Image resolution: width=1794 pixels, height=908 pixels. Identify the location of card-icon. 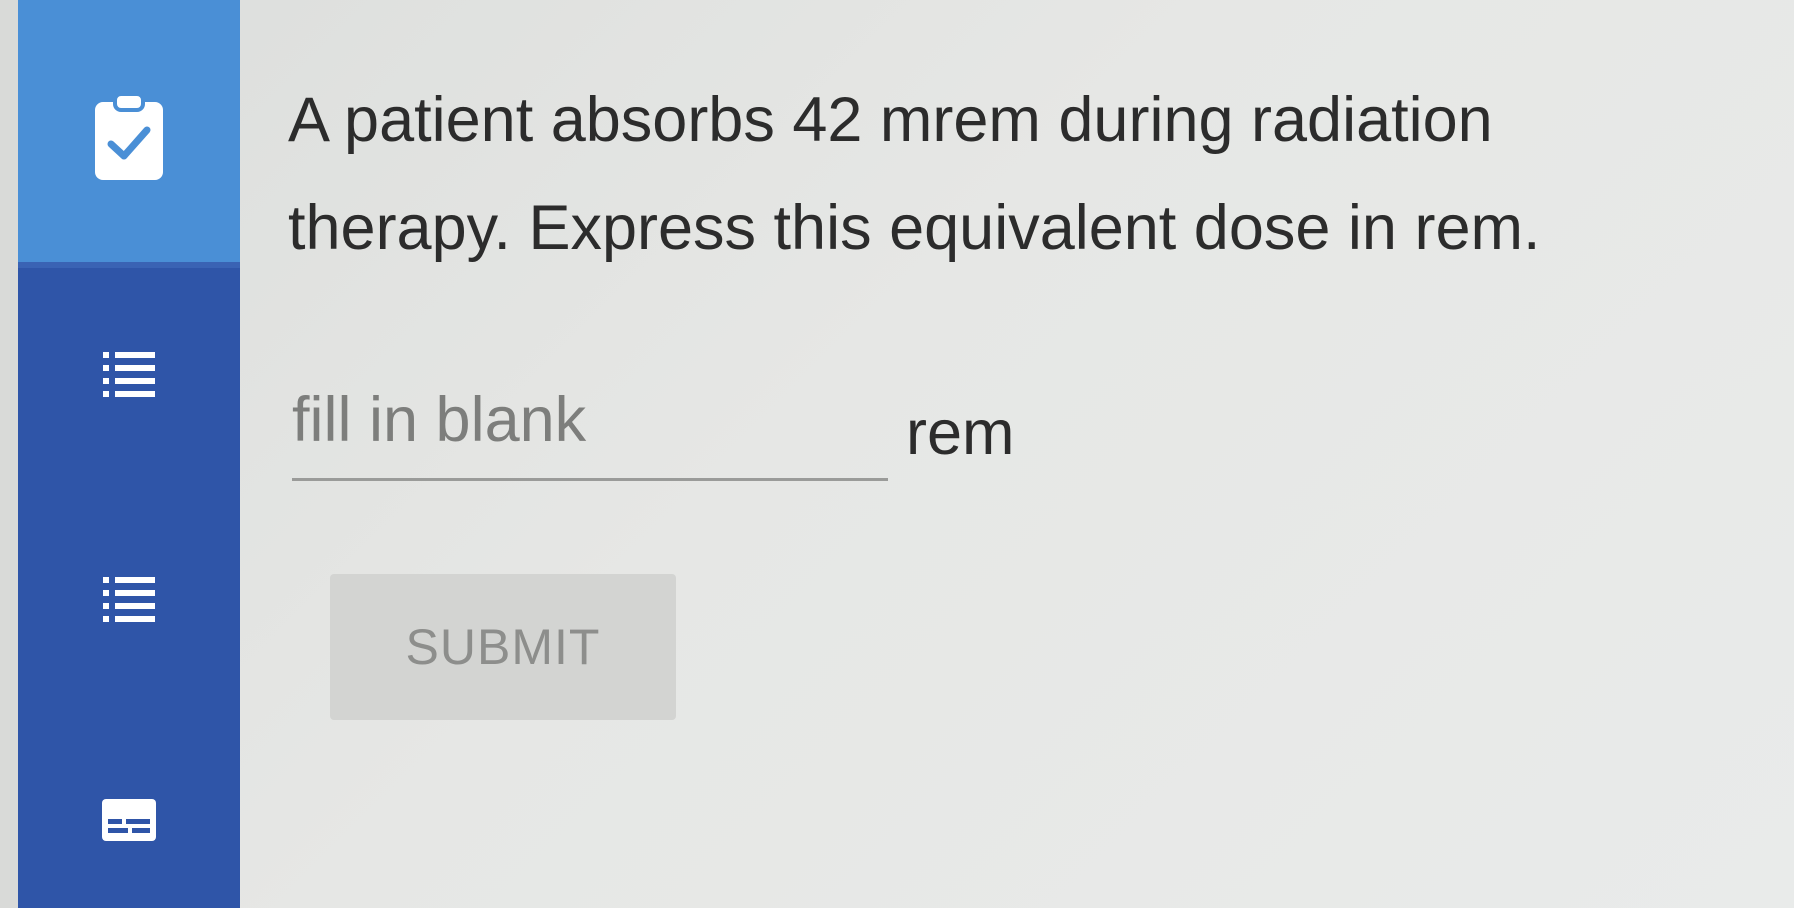
(129, 820).